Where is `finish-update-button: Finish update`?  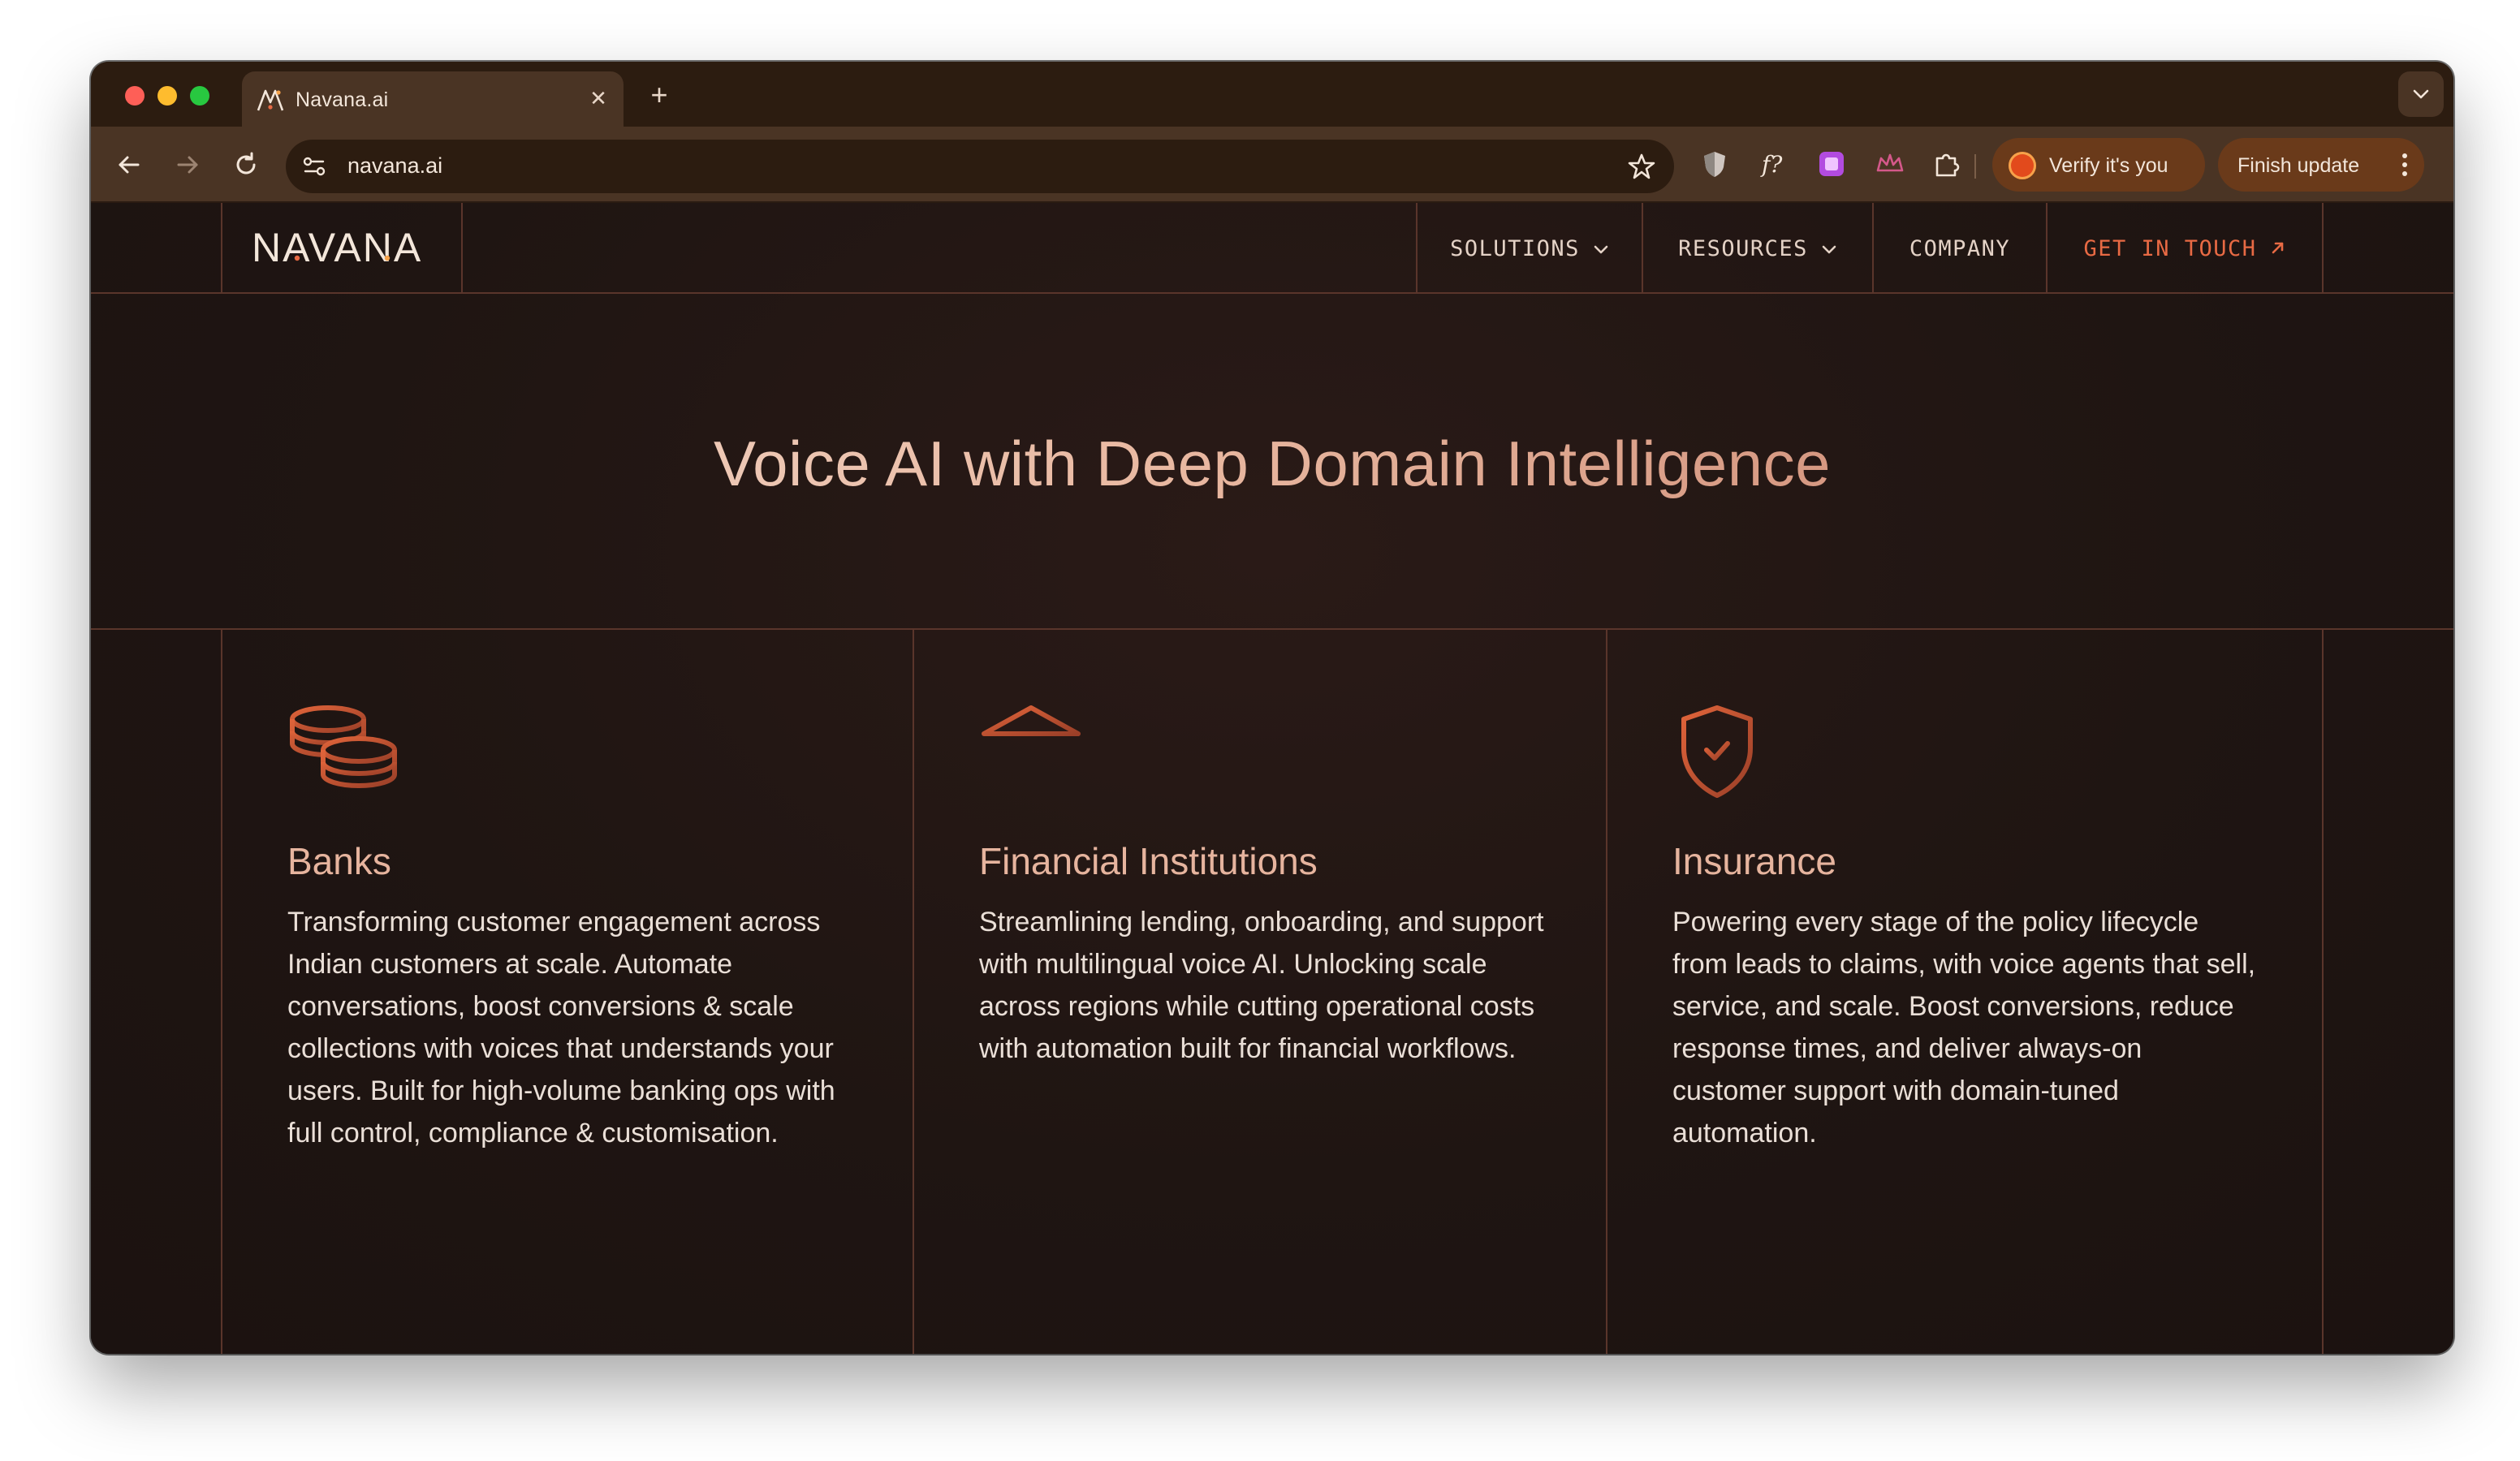
finish-update-button: Finish update is located at coordinates (2321, 165).